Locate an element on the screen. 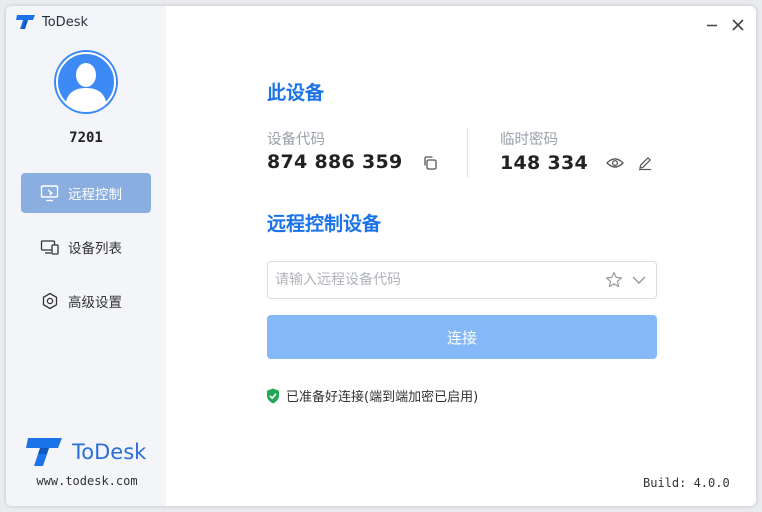 This screenshot has height=512, width=762. close-button is located at coordinates (738, 25).